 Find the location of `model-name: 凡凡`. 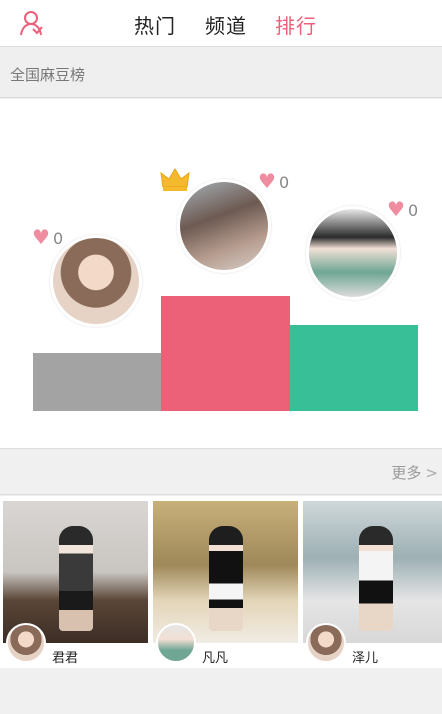

model-name: 凡凡 is located at coordinates (215, 658).